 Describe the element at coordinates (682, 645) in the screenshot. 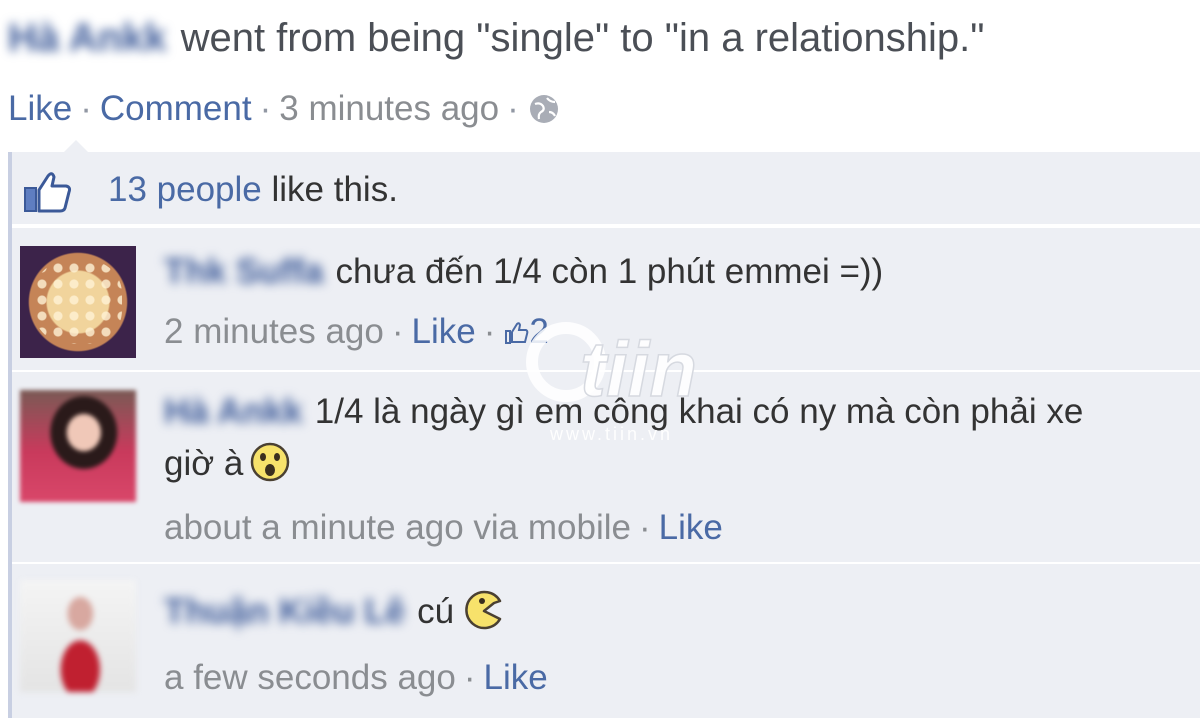

I see `comment-body: Thuận Kiều Lê cú a few seconds ago · Like` at that location.